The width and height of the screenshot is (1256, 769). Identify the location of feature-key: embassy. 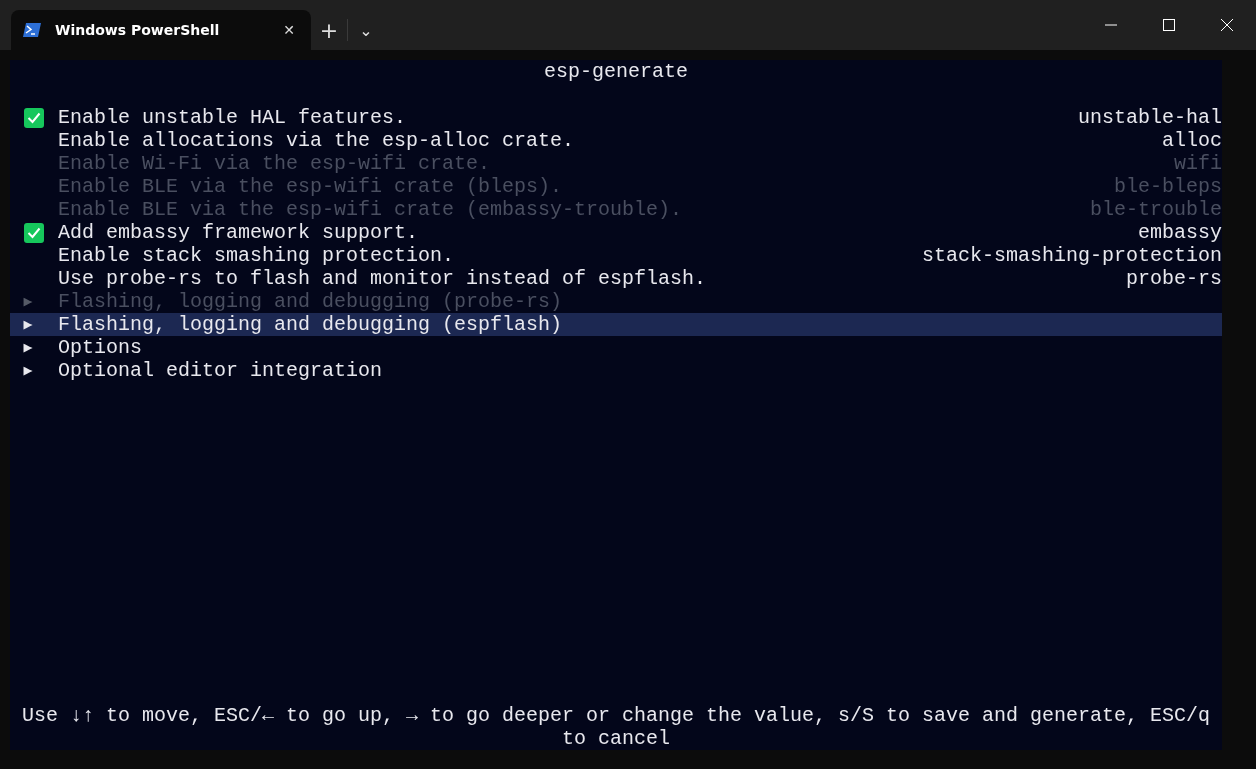
(1180, 232).